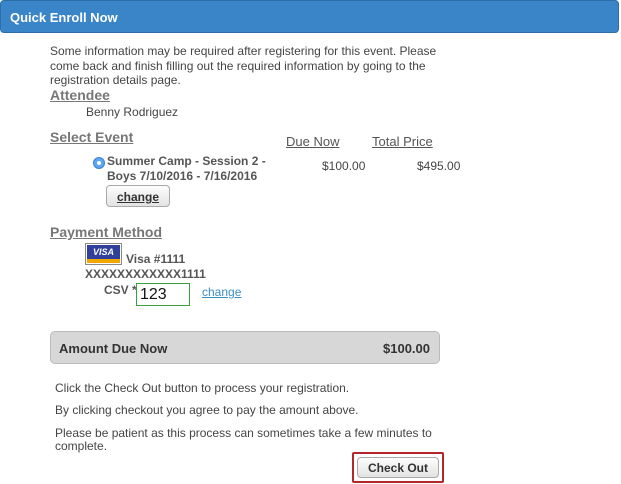 The height and width of the screenshot is (484, 621). I want to click on attendee-name: Benny Rodriguez, so click(132, 112).